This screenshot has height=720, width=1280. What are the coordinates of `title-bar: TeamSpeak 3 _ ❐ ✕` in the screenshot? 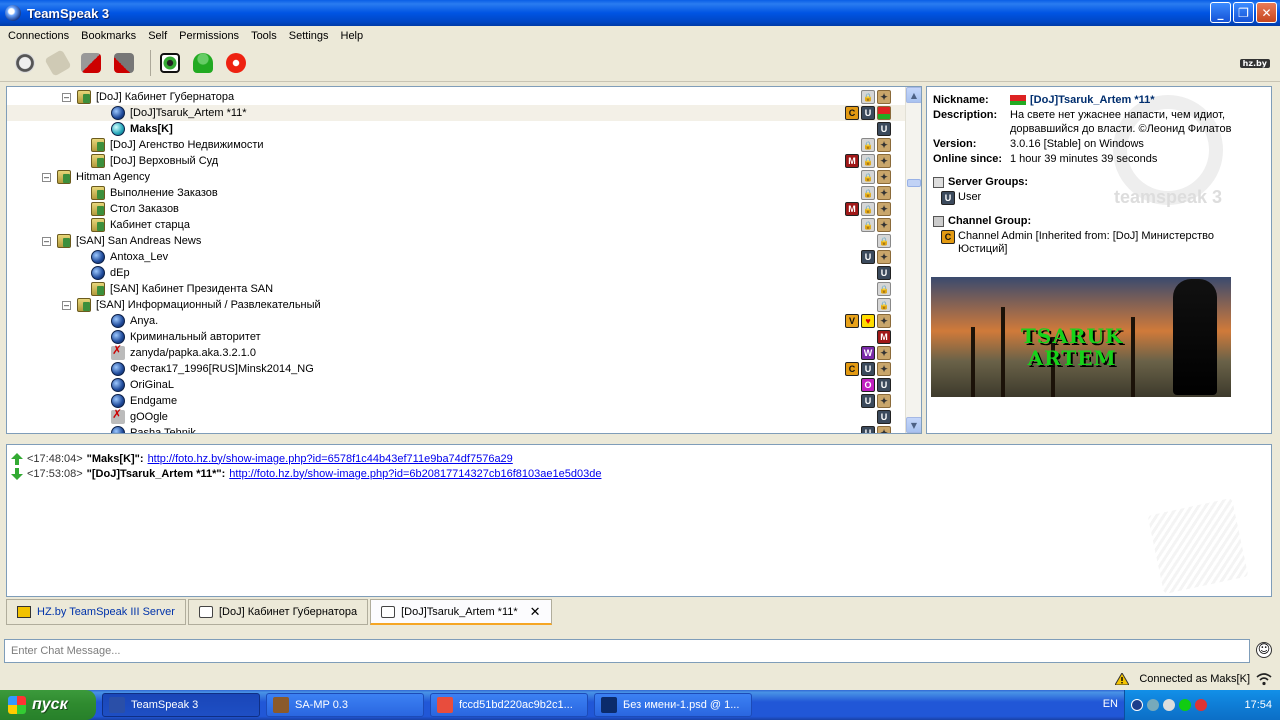 It's located at (640, 13).